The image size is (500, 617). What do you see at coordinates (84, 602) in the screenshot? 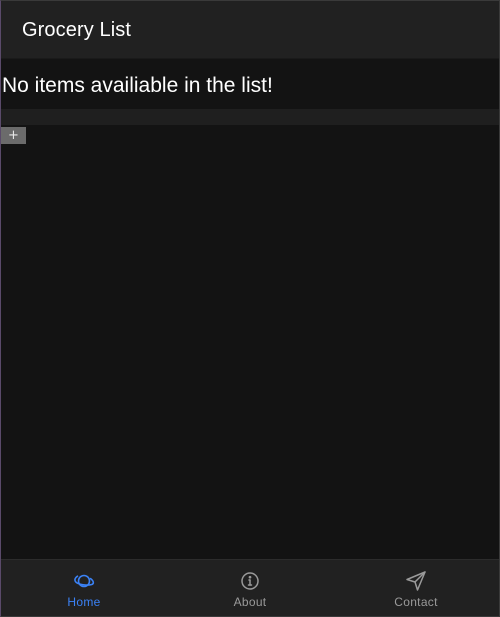
I see `tab-home-label: Home` at bounding box center [84, 602].